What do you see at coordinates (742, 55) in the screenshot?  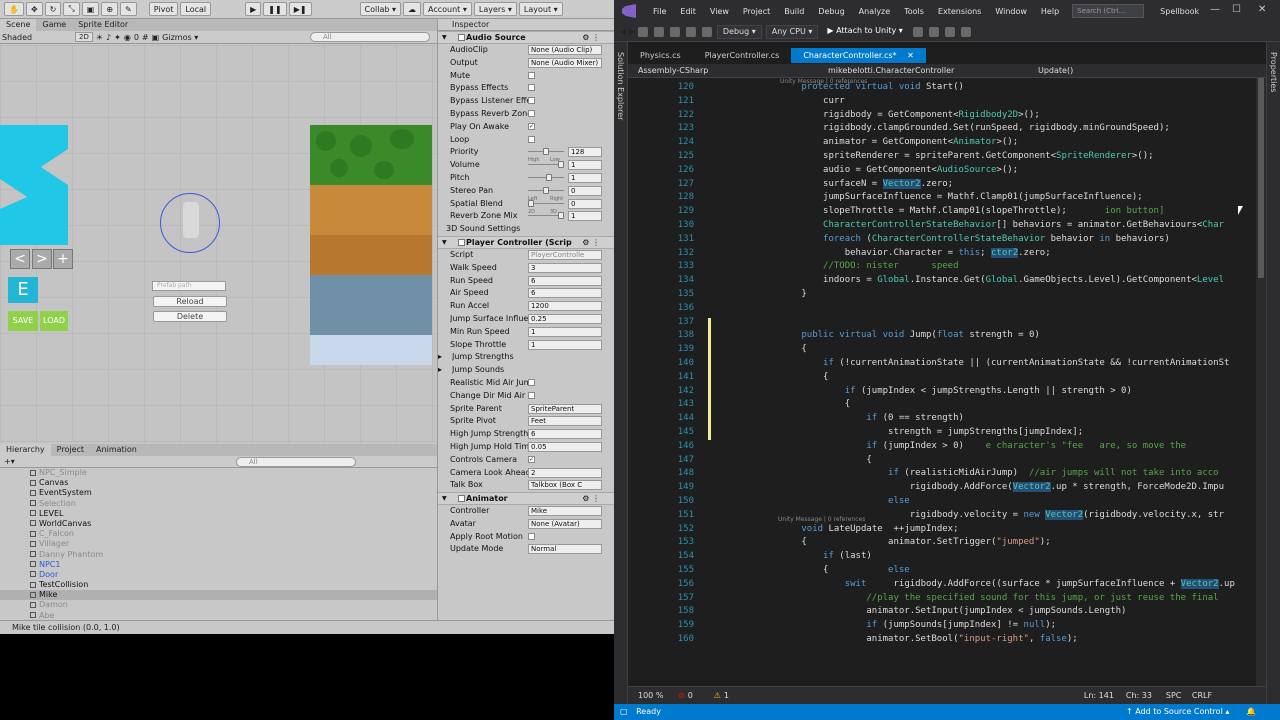 I see `tab-player-controller: PlayerController.cs` at bounding box center [742, 55].